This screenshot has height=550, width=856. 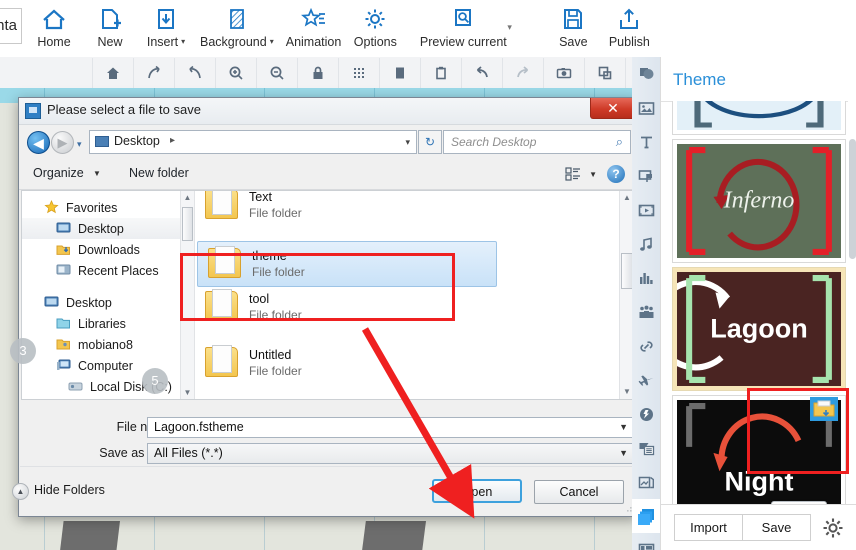 I want to click on airplane-icon, so click(x=646, y=380).